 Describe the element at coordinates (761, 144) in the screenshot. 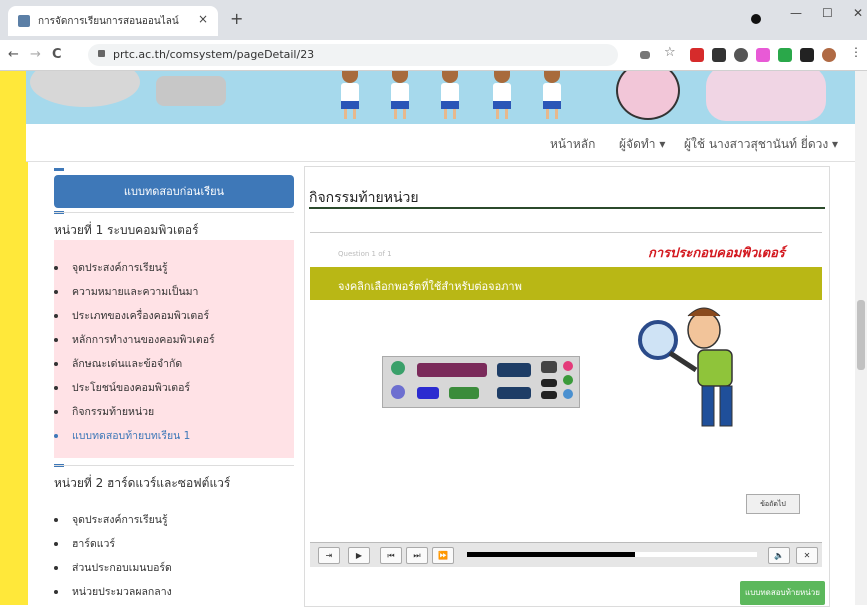

I see `nav-user-dropdown: ผู้ใช้ นางสาวสุชานันท์ ยี่ดวง ▾` at that location.